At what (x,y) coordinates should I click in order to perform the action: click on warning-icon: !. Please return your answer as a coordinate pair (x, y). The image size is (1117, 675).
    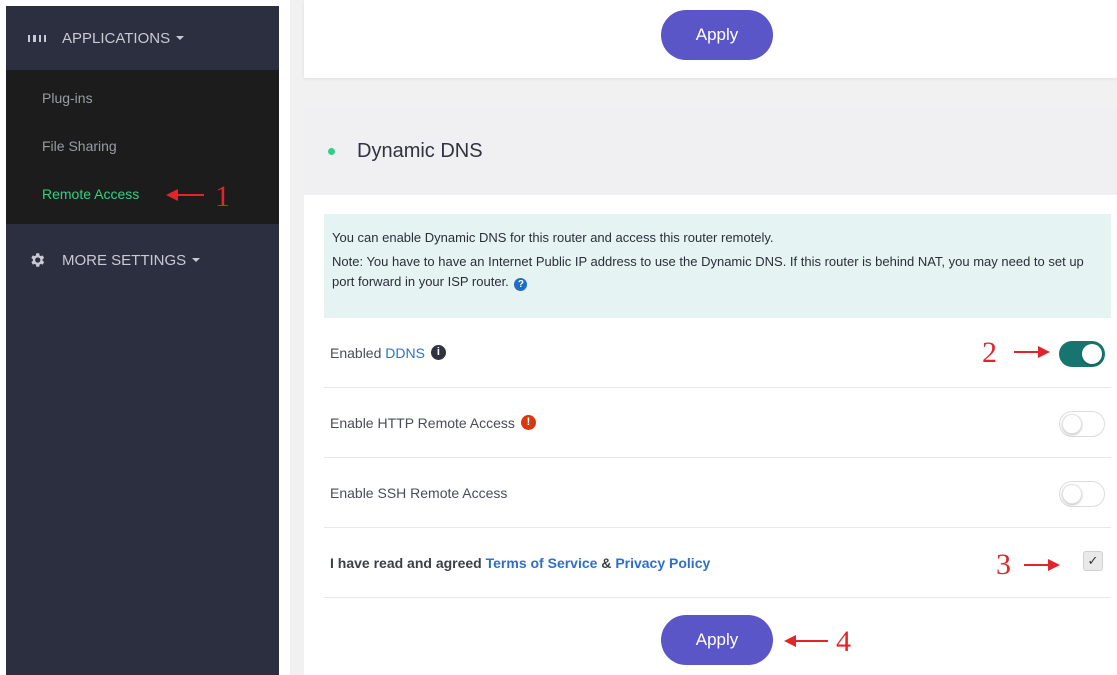
    Looking at the image, I should click on (528, 422).